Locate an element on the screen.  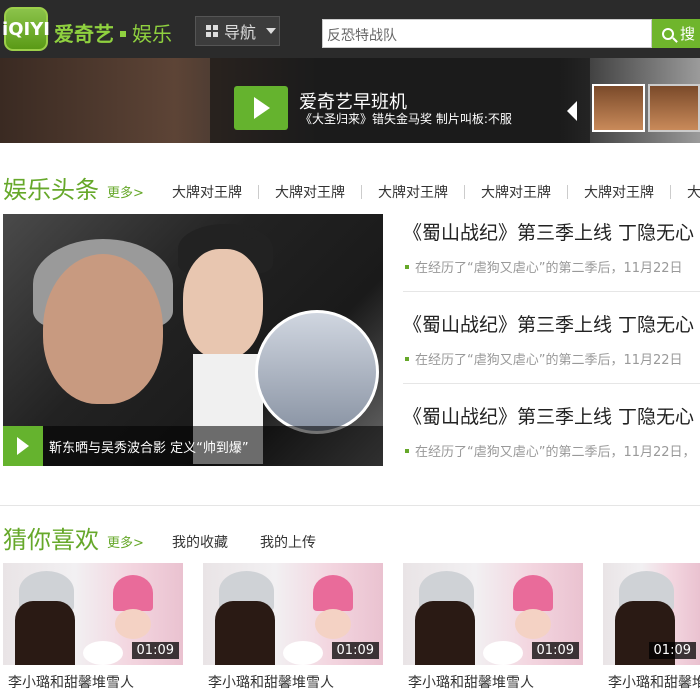
headlines-more-link: 更多> is located at coordinates (125, 191).